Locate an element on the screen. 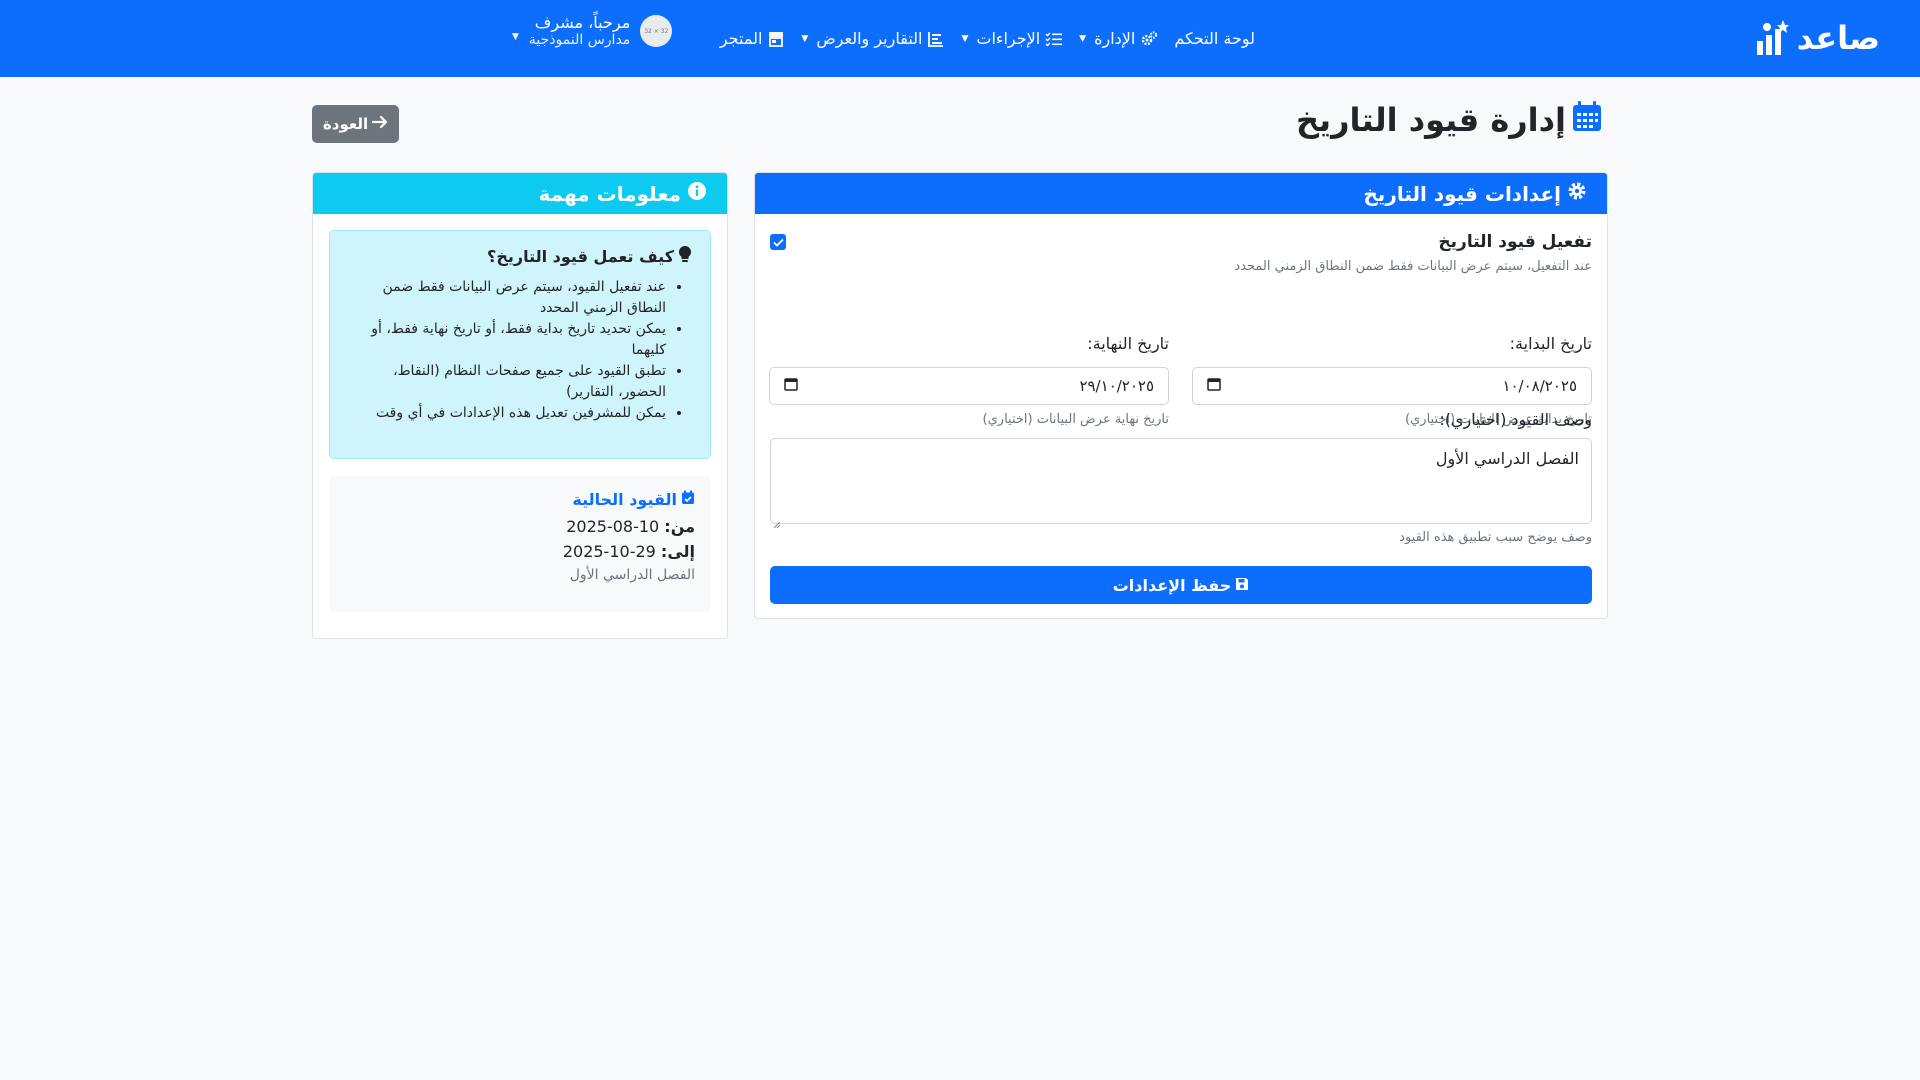  current-from-row: من: 10-08-2025 is located at coordinates (520, 526).